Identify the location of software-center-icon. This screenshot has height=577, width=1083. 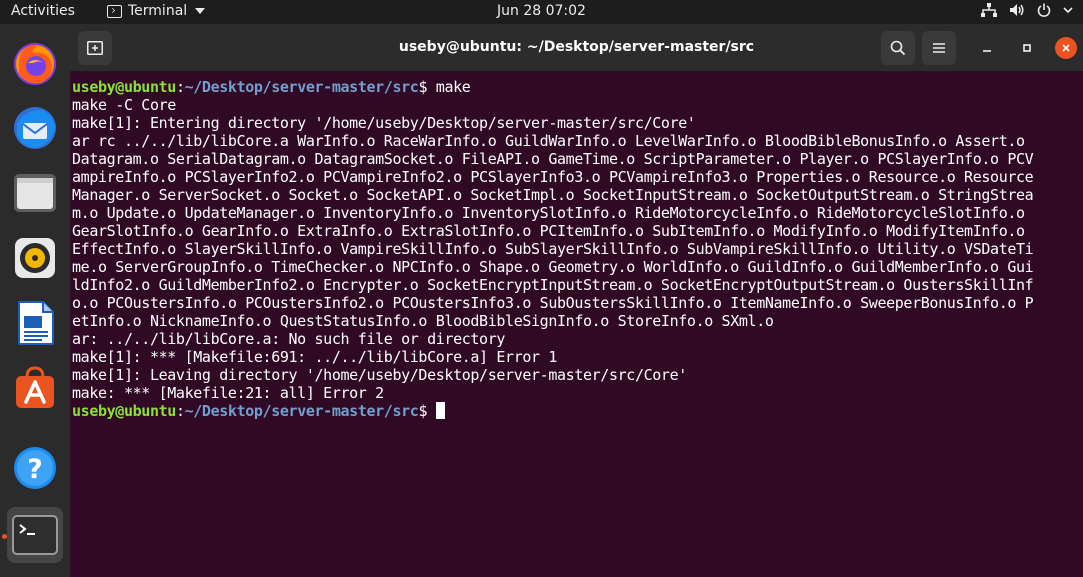
(35, 387).